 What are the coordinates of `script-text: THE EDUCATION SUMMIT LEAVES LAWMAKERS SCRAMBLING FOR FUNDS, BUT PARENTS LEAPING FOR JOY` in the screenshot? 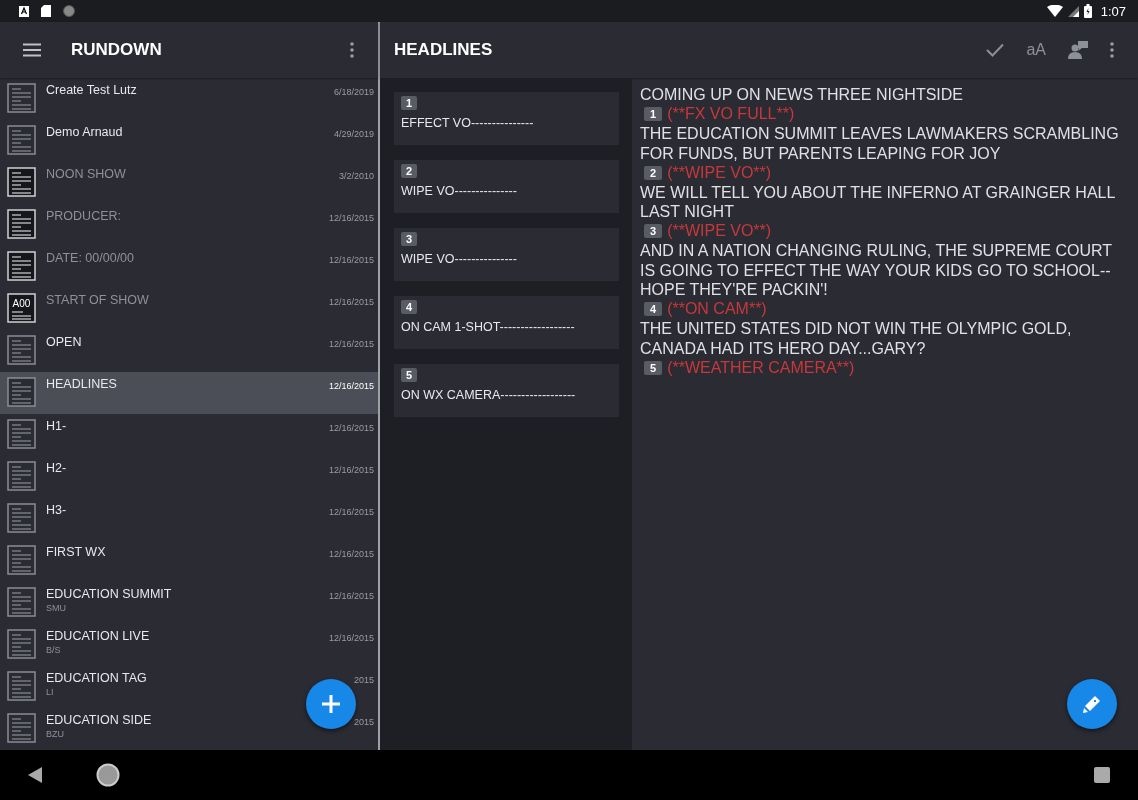 It's located at (880, 143).